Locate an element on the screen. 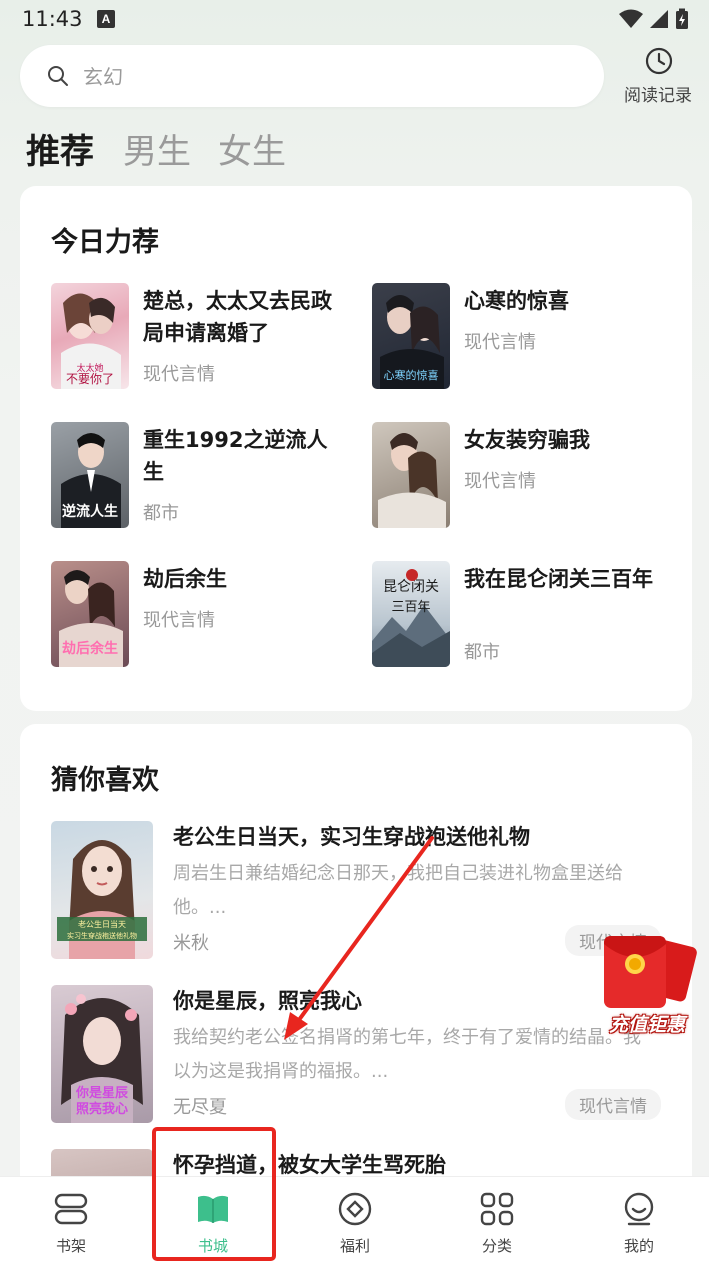 The height and width of the screenshot is (1263, 709). book-item: 逆流人生 重生1992之逆流人生 都市 is located at coordinates (201, 476).